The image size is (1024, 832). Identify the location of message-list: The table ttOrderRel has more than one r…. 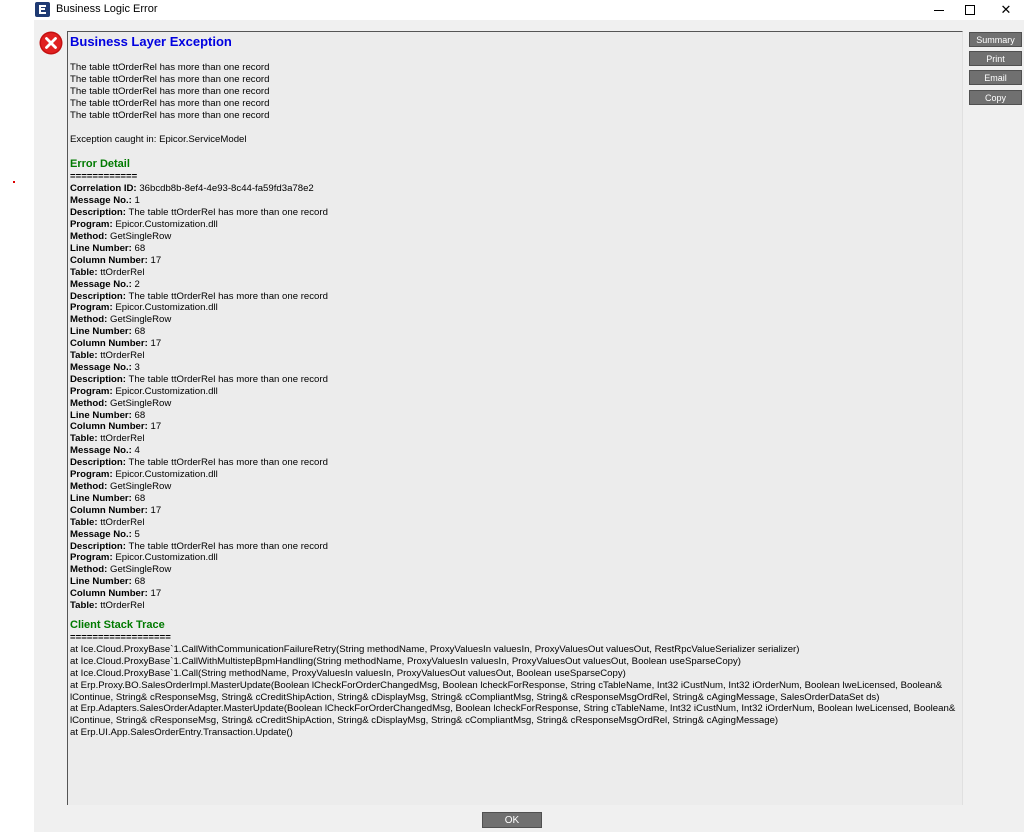
(515, 92).